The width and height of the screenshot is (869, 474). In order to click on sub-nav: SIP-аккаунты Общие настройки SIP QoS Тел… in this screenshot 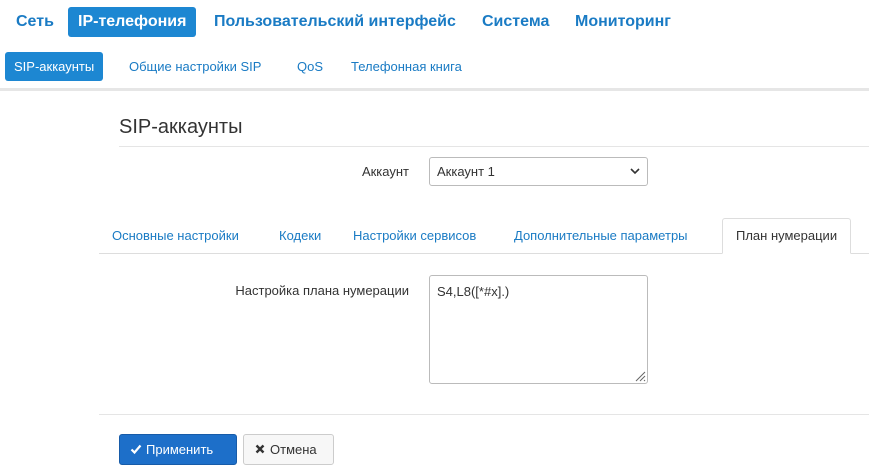, I will do `click(434, 67)`.